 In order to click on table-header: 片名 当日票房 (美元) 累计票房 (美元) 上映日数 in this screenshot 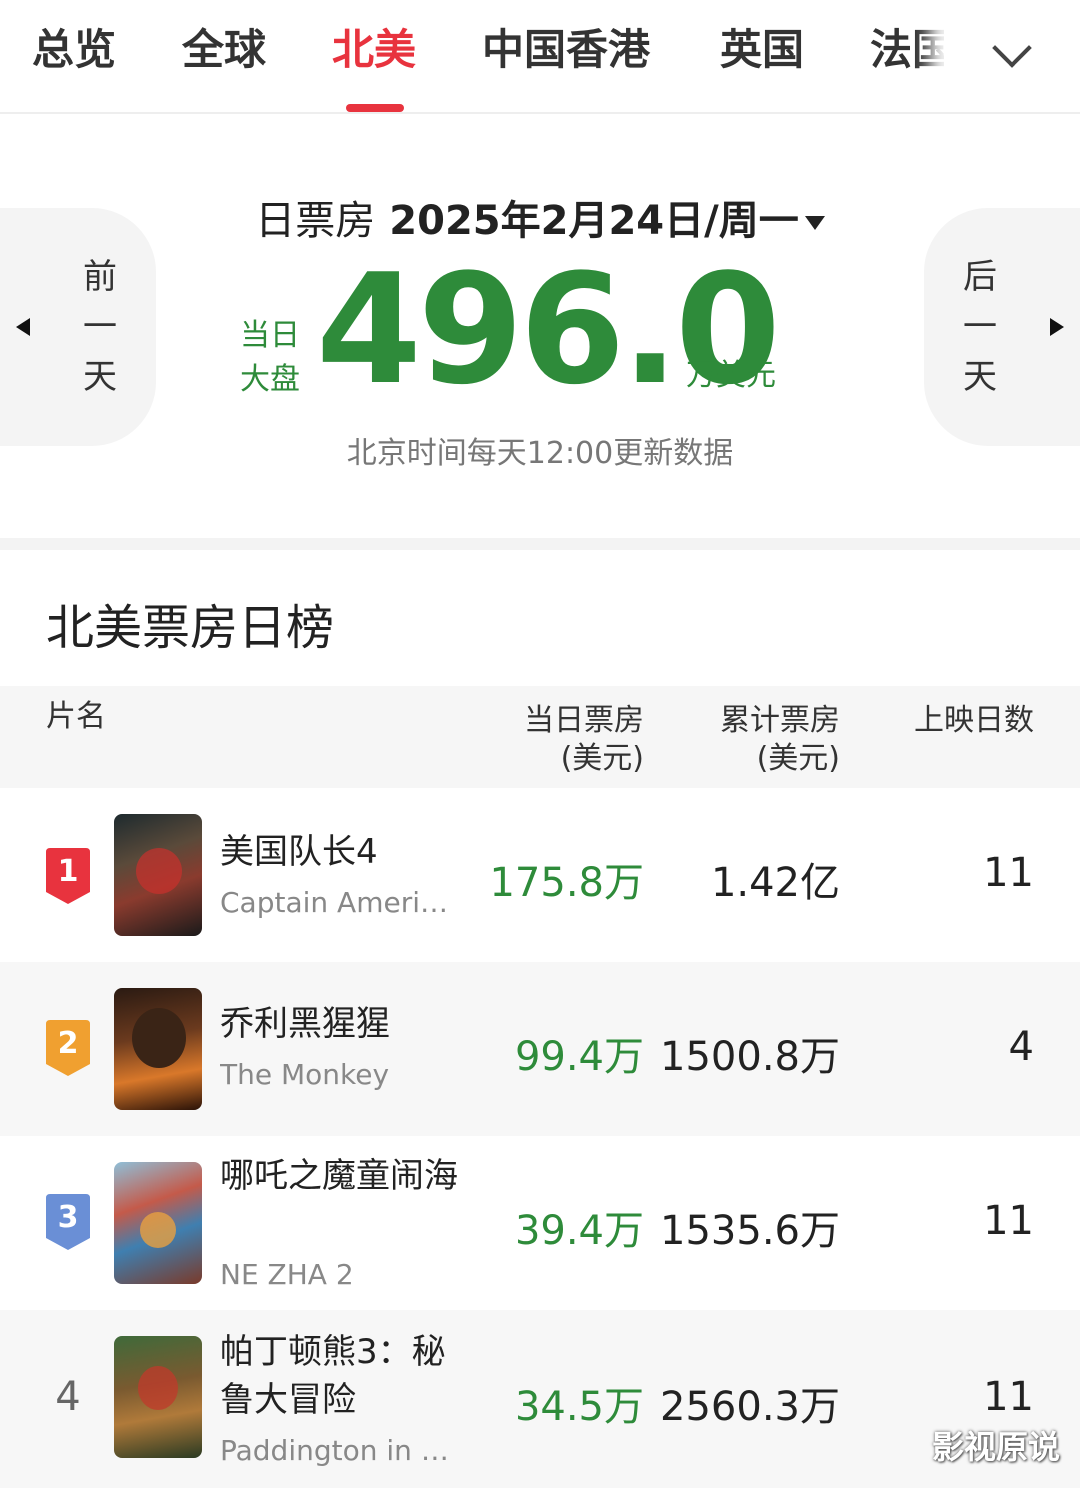, I will do `click(540, 737)`.